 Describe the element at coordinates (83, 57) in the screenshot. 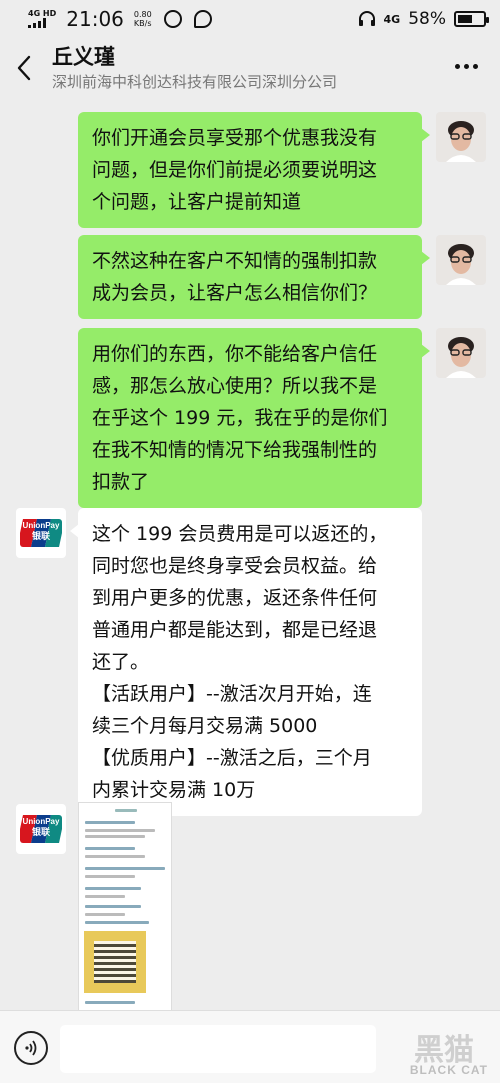

I see `chat-title: 丘义瑾` at that location.